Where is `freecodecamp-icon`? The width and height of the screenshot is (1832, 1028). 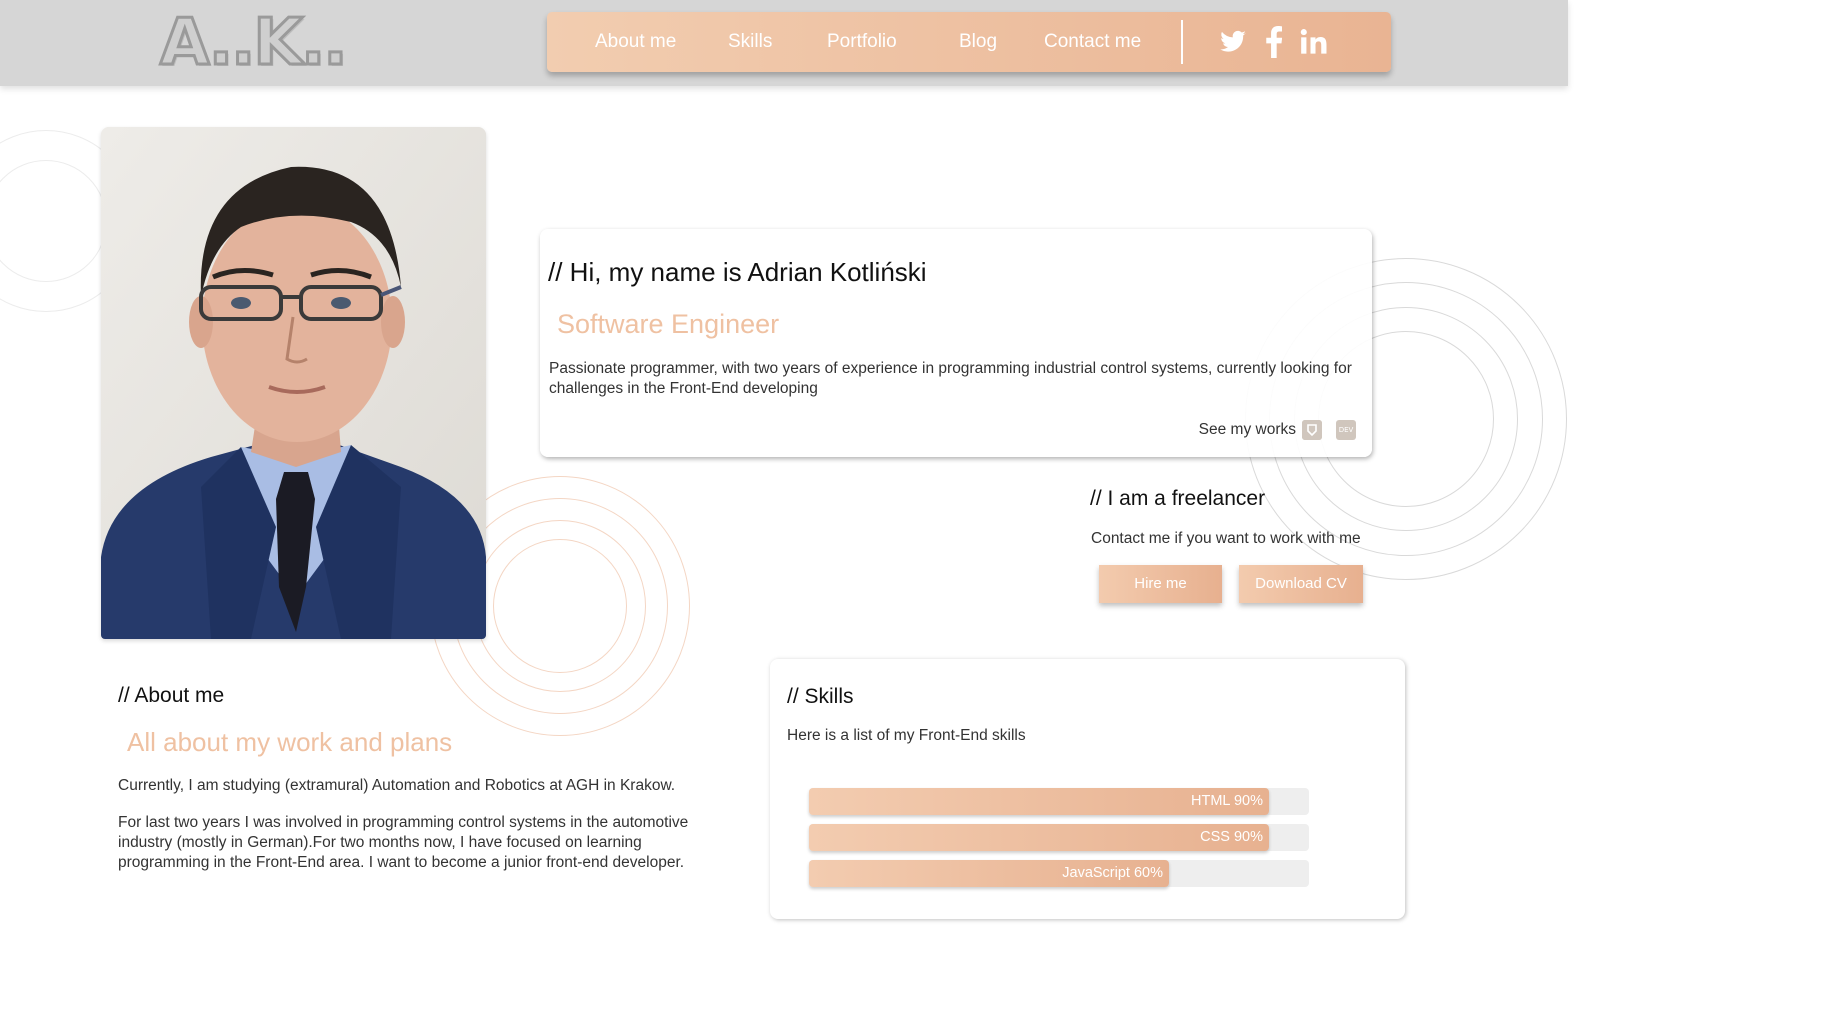
freecodecamp-icon is located at coordinates (1312, 430).